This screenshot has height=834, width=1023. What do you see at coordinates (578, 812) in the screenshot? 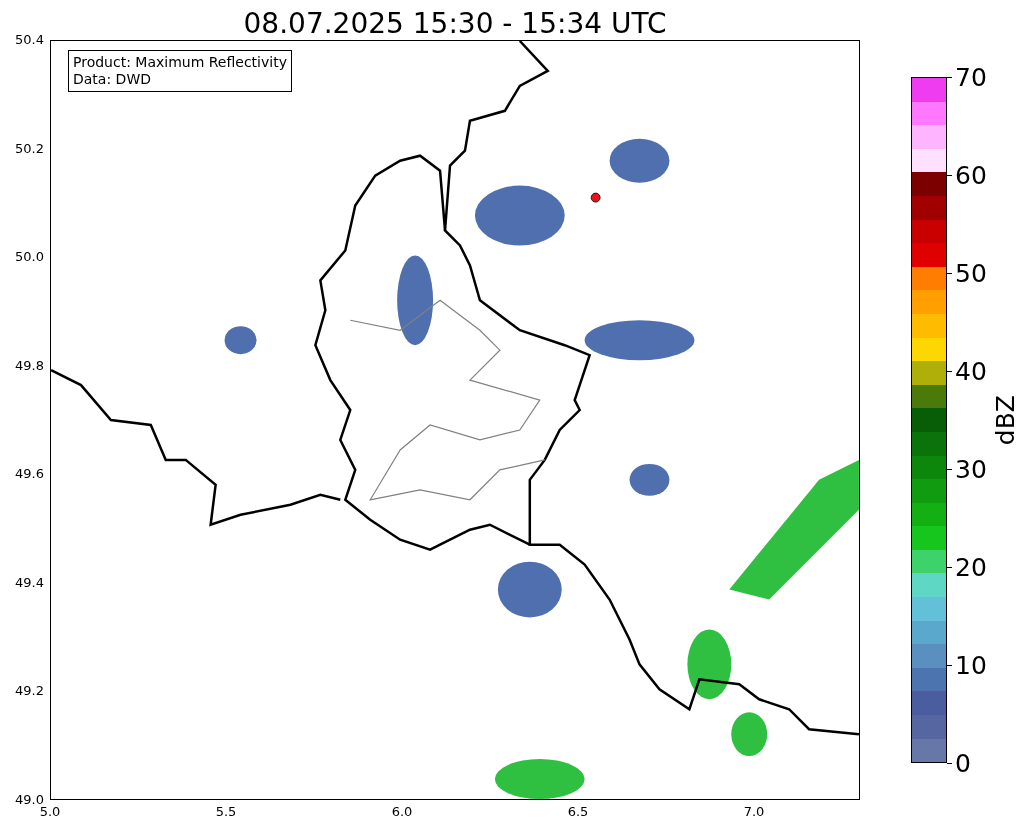
I see `x-tick-label: 6.5` at bounding box center [578, 812].